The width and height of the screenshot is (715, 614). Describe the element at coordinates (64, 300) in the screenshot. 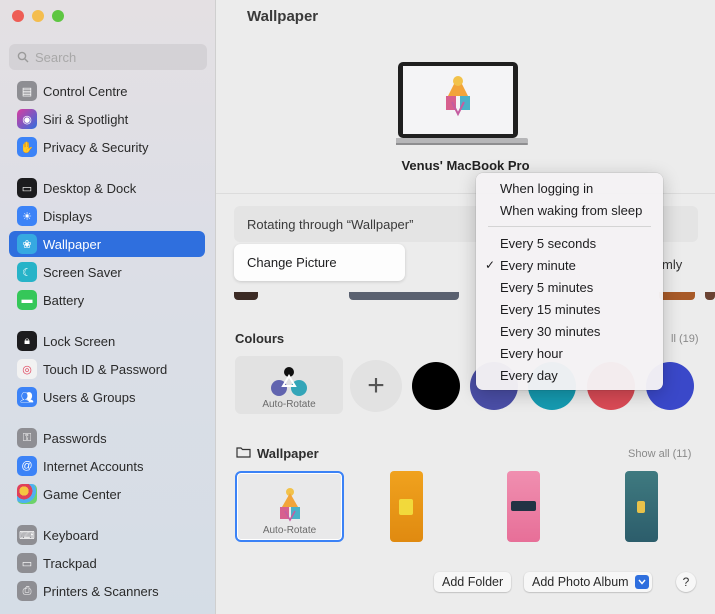

I see `sidebar-item-label: Battery` at that location.